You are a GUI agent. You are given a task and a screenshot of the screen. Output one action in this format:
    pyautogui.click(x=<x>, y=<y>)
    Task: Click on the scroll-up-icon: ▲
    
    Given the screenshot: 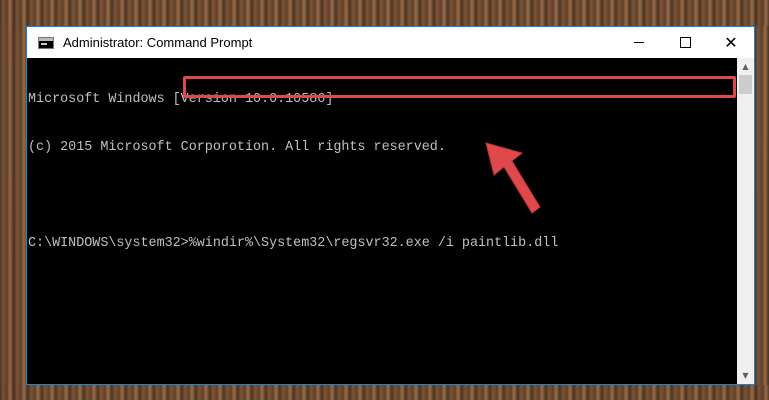 What is the action you would take?
    pyautogui.click(x=745, y=66)
    